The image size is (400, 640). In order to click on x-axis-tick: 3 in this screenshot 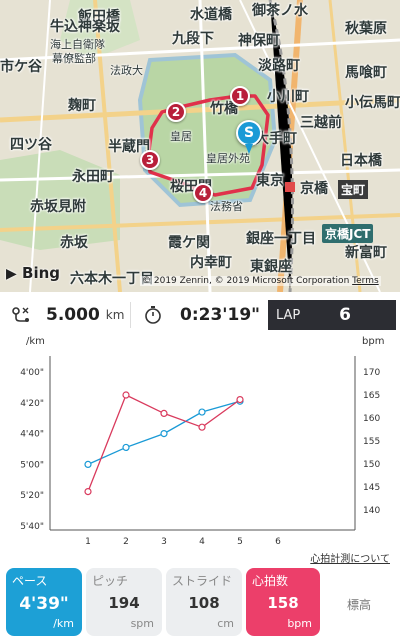, I will do `click(164, 542)`.